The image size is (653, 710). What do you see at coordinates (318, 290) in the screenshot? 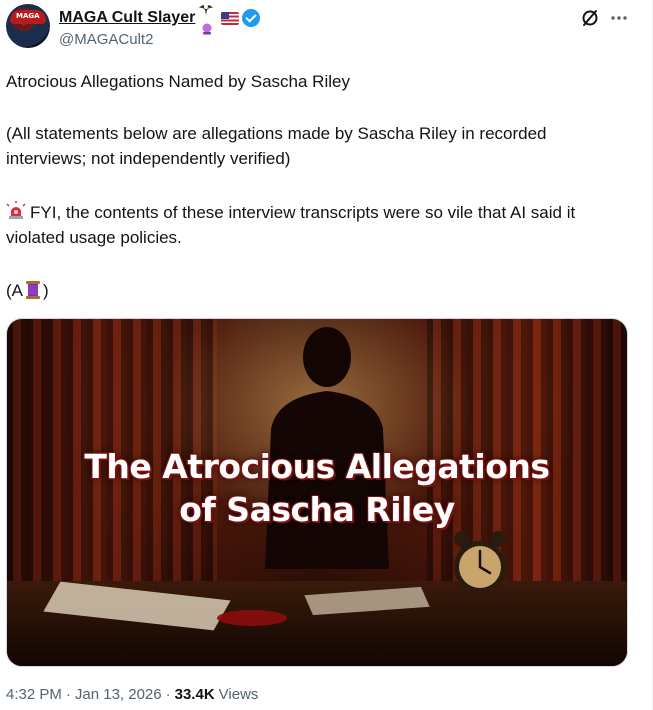
I see `post-text-thread-marker: (A )` at bounding box center [318, 290].